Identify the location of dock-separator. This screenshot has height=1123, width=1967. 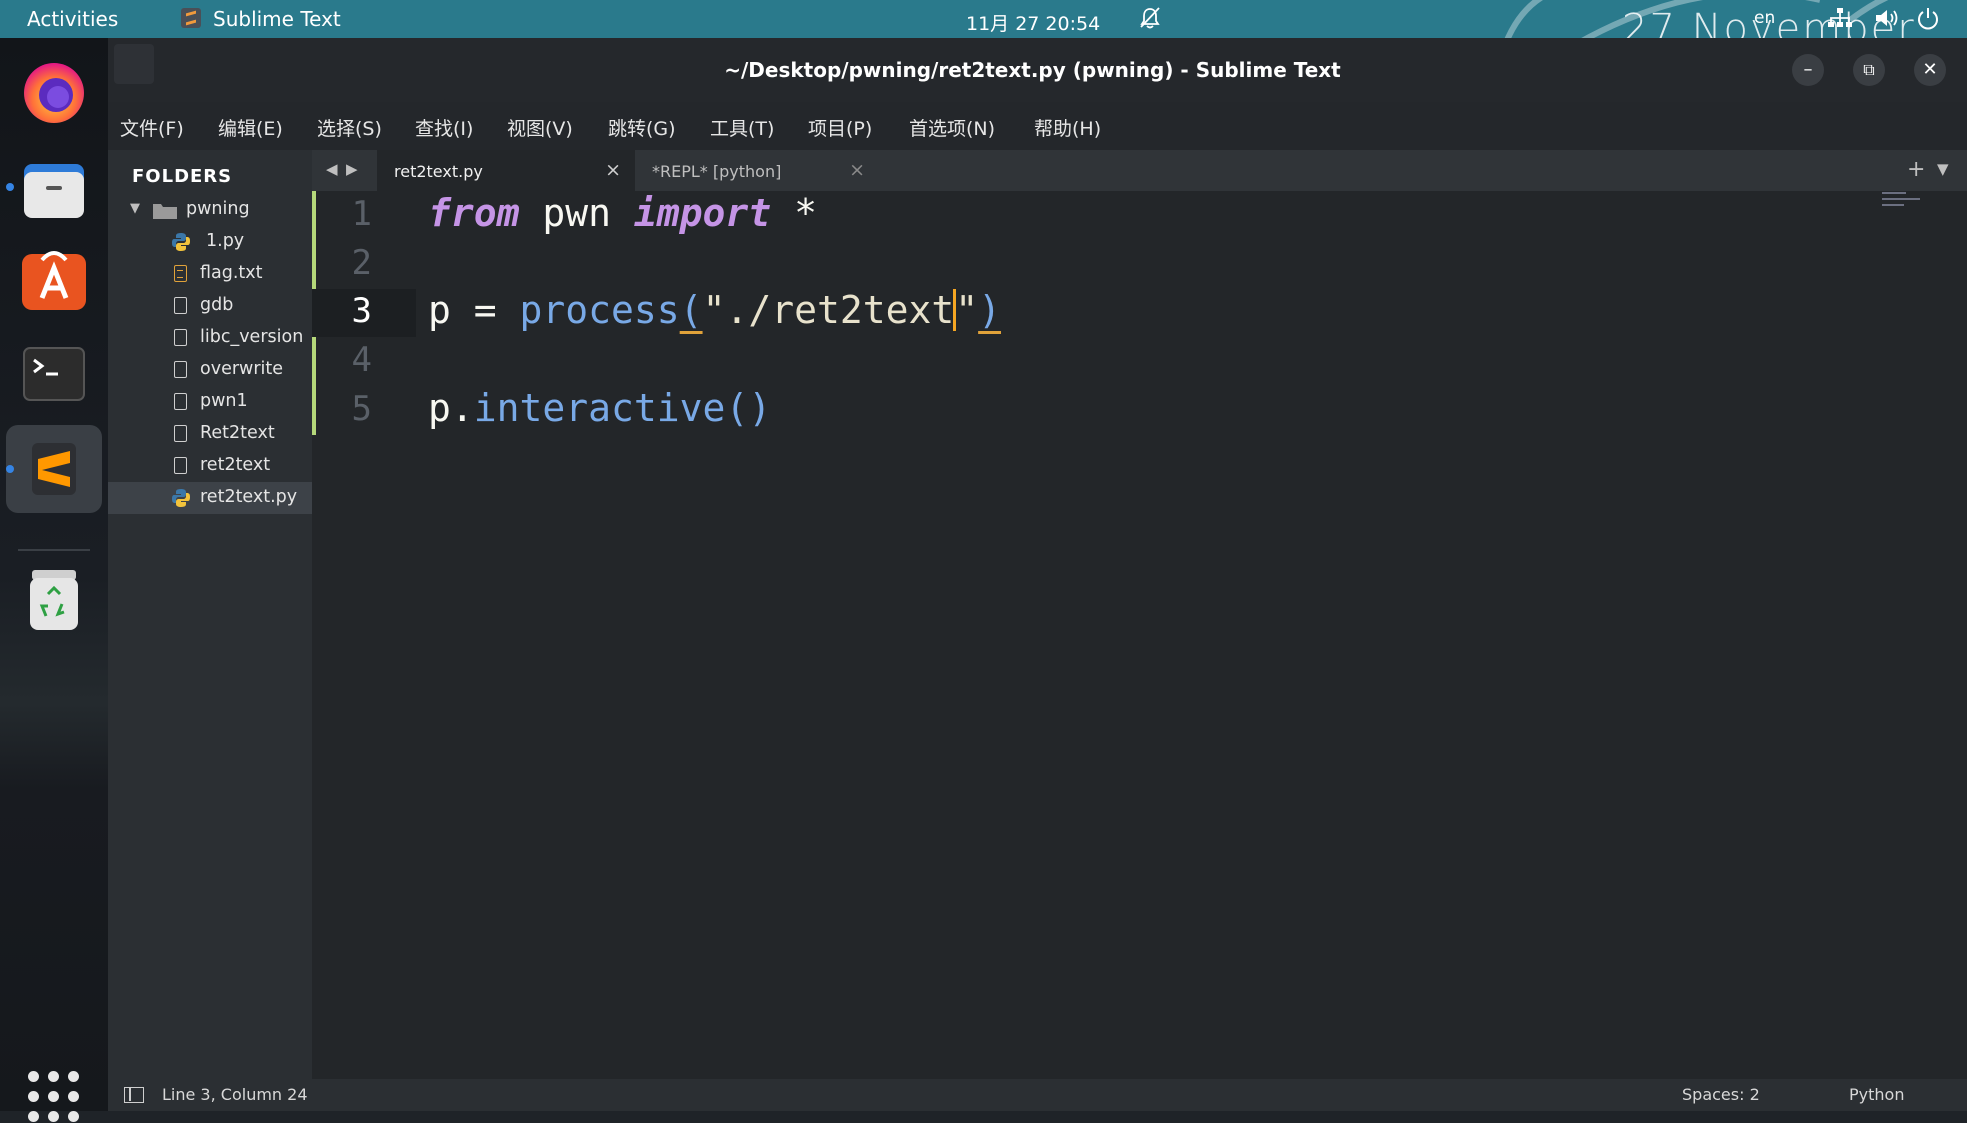
(54, 550).